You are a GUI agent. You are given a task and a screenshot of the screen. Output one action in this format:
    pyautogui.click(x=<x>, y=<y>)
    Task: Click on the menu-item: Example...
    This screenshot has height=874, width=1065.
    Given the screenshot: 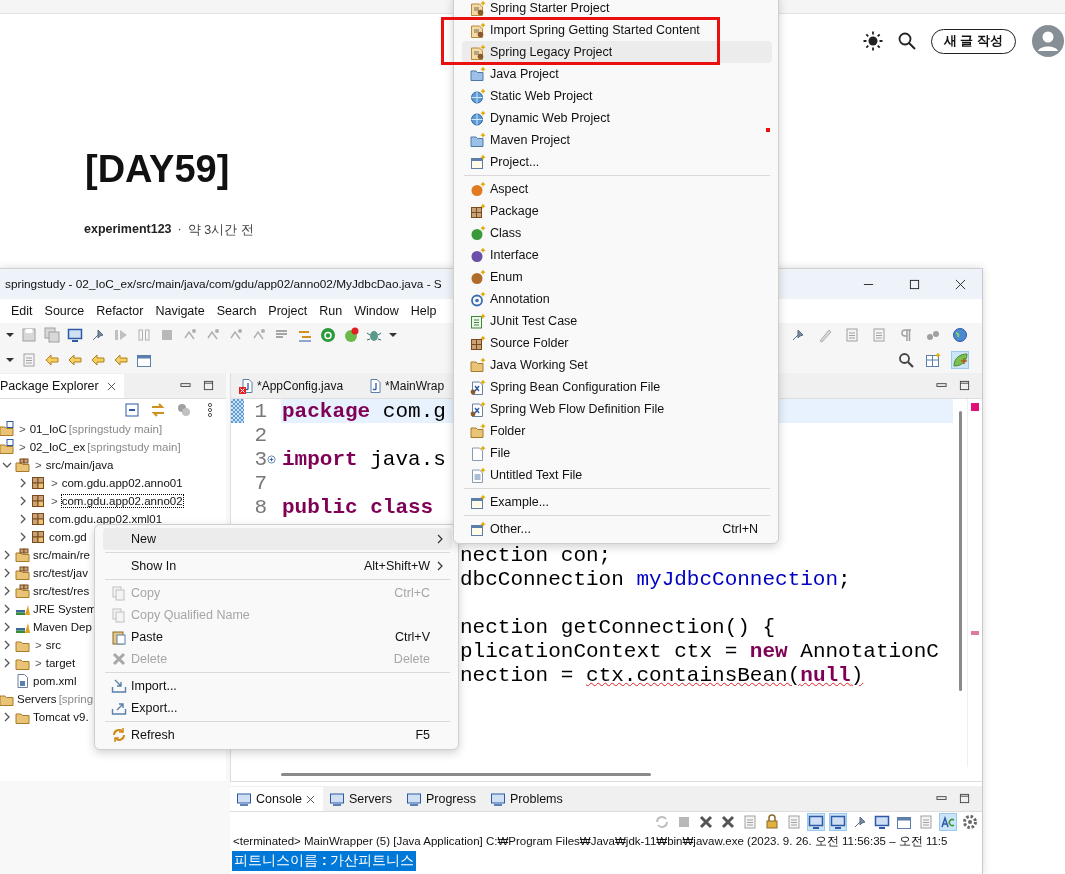 What is the action you would take?
    pyautogui.click(x=617, y=502)
    